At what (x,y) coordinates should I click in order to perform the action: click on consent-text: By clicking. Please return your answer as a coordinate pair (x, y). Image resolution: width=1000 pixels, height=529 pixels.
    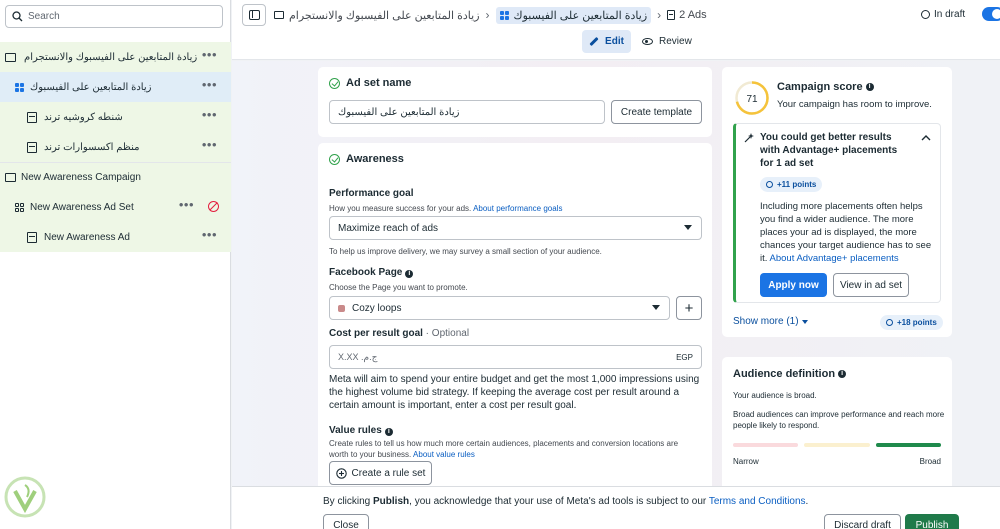
    Looking at the image, I should click on (348, 501).